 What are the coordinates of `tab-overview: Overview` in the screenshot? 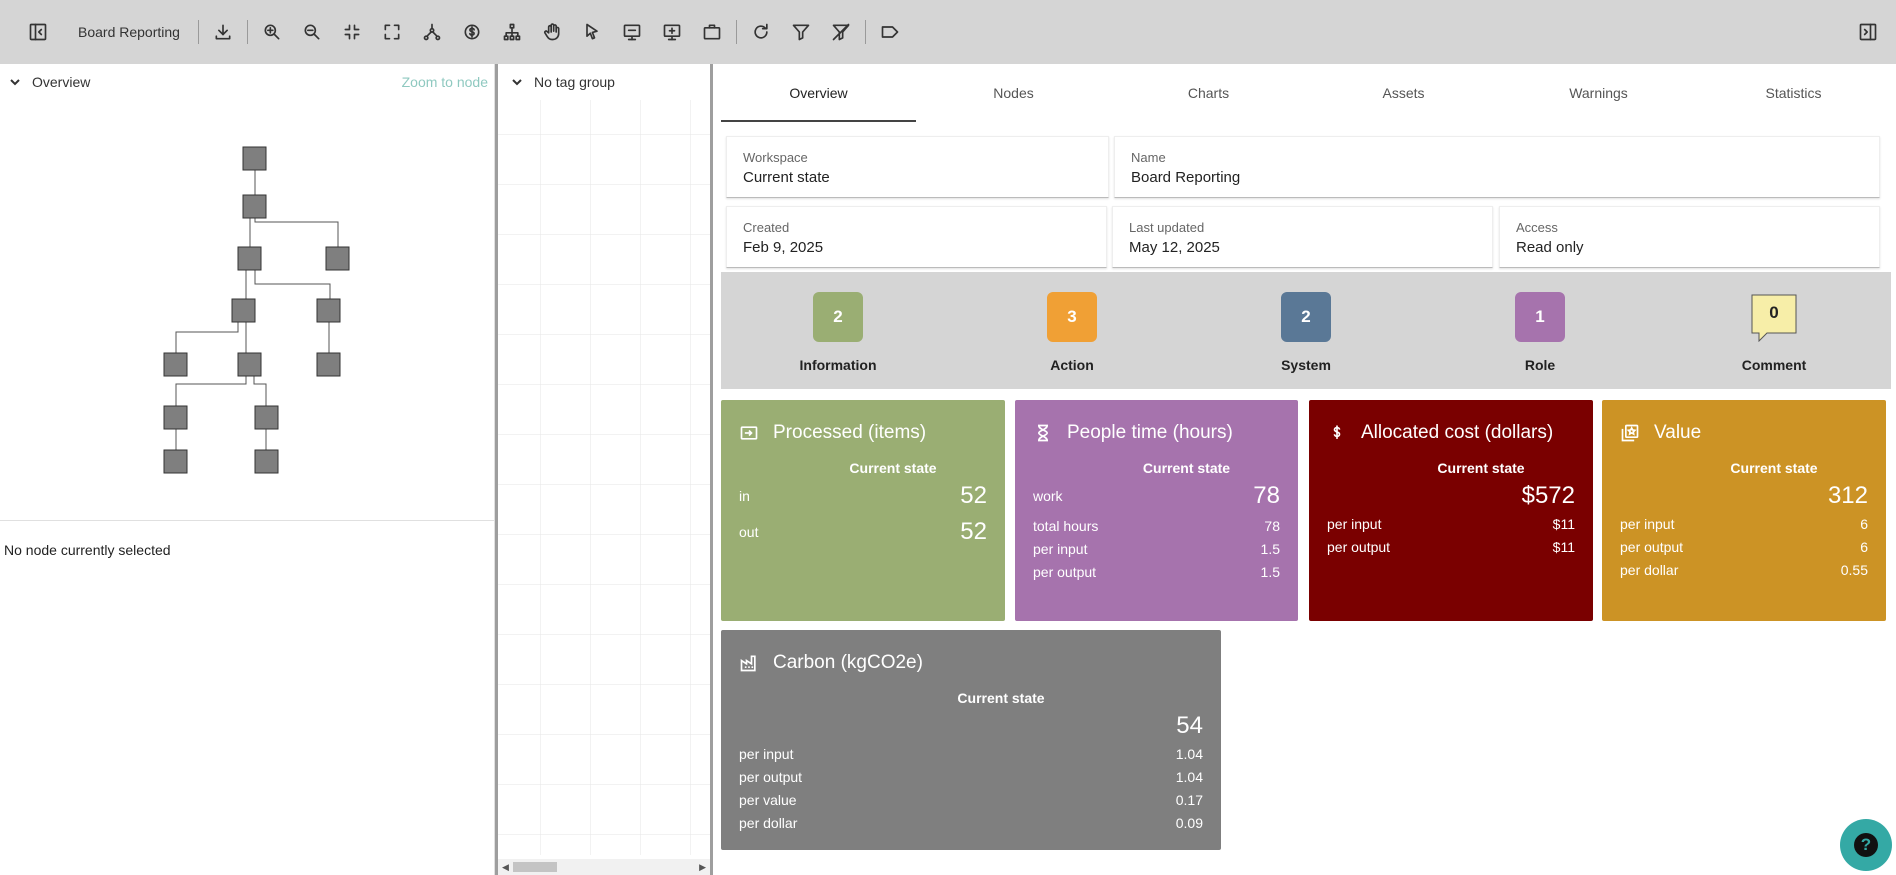 It's located at (818, 93).